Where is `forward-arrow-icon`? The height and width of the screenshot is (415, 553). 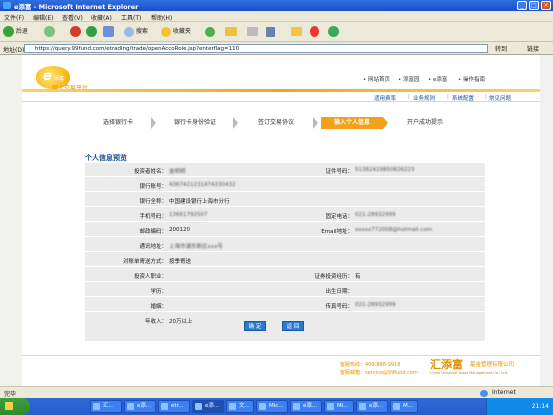 forward-arrow-icon is located at coordinates (49, 31).